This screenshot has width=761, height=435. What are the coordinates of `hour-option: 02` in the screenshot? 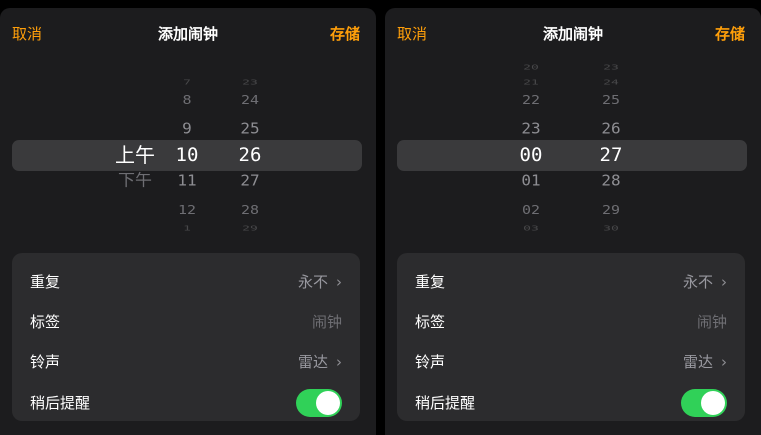 It's located at (531, 209).